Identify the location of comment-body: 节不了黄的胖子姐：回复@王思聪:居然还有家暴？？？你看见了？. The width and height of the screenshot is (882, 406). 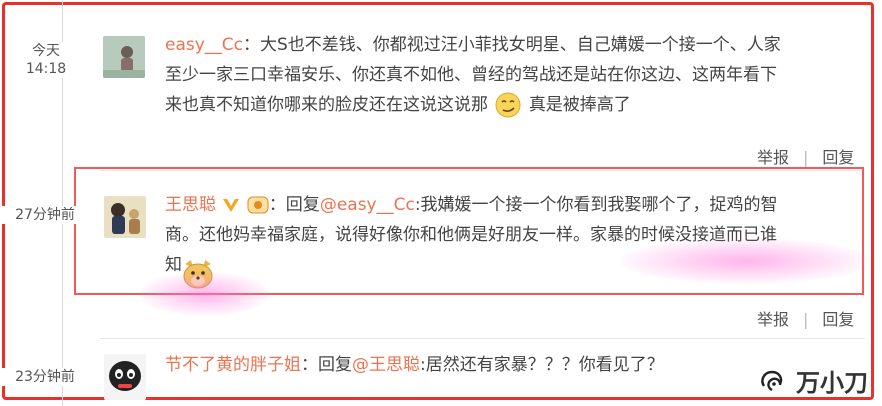
(414, 365).